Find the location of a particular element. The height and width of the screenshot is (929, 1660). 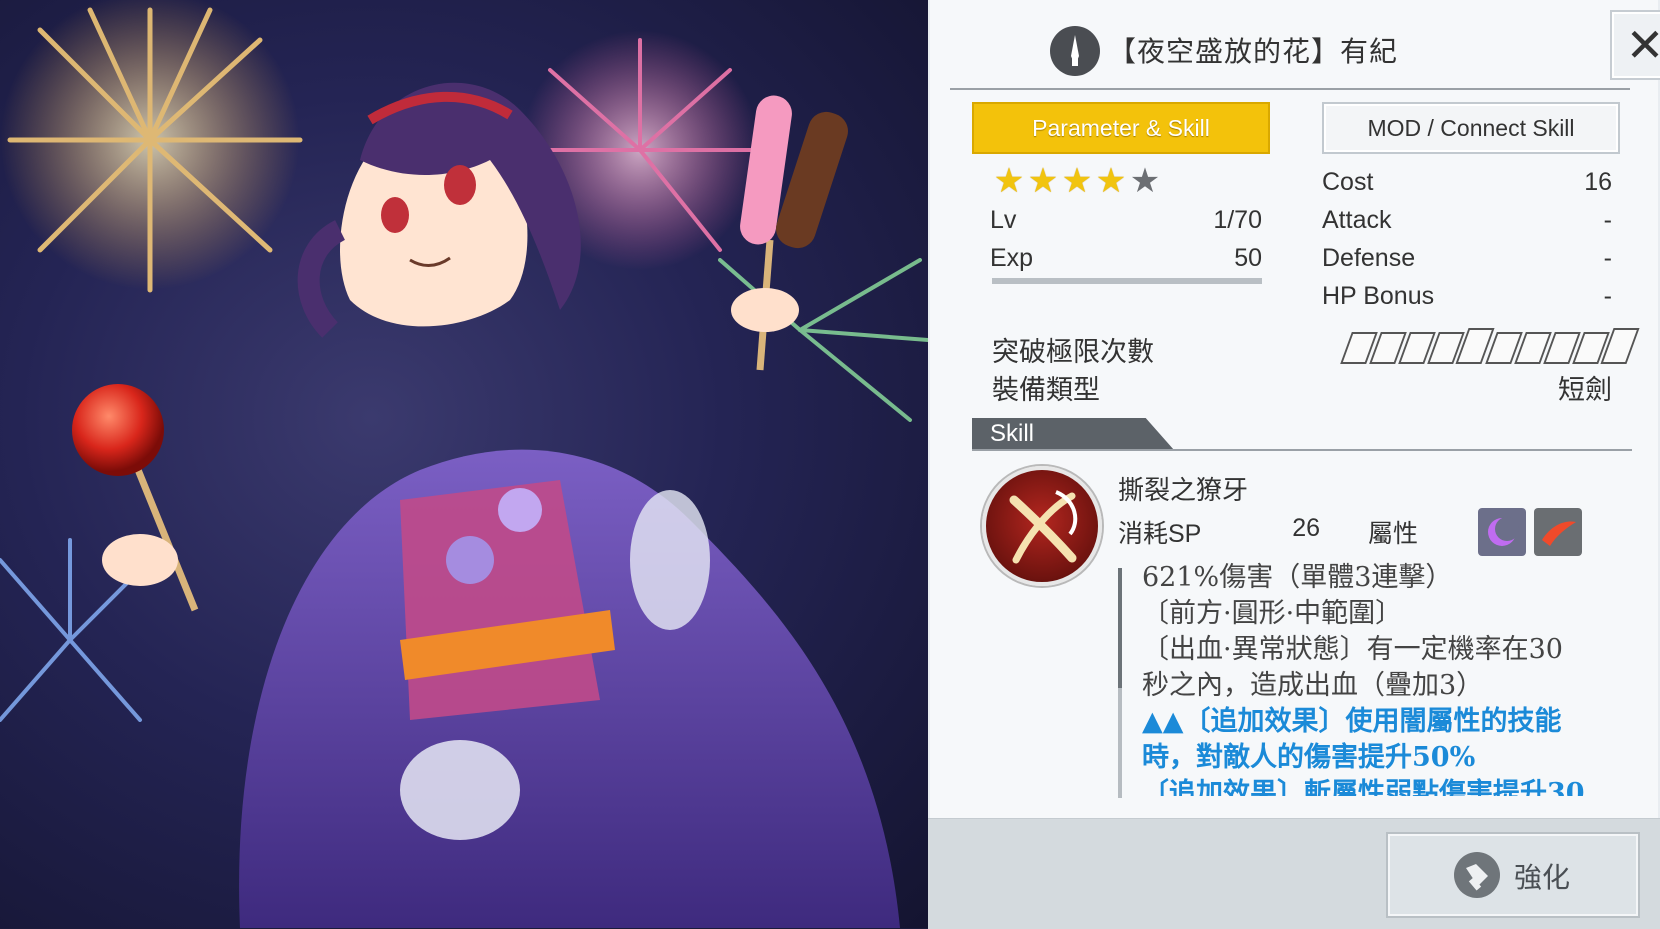

slash-element-icon is located at coordinates (1558, 532).